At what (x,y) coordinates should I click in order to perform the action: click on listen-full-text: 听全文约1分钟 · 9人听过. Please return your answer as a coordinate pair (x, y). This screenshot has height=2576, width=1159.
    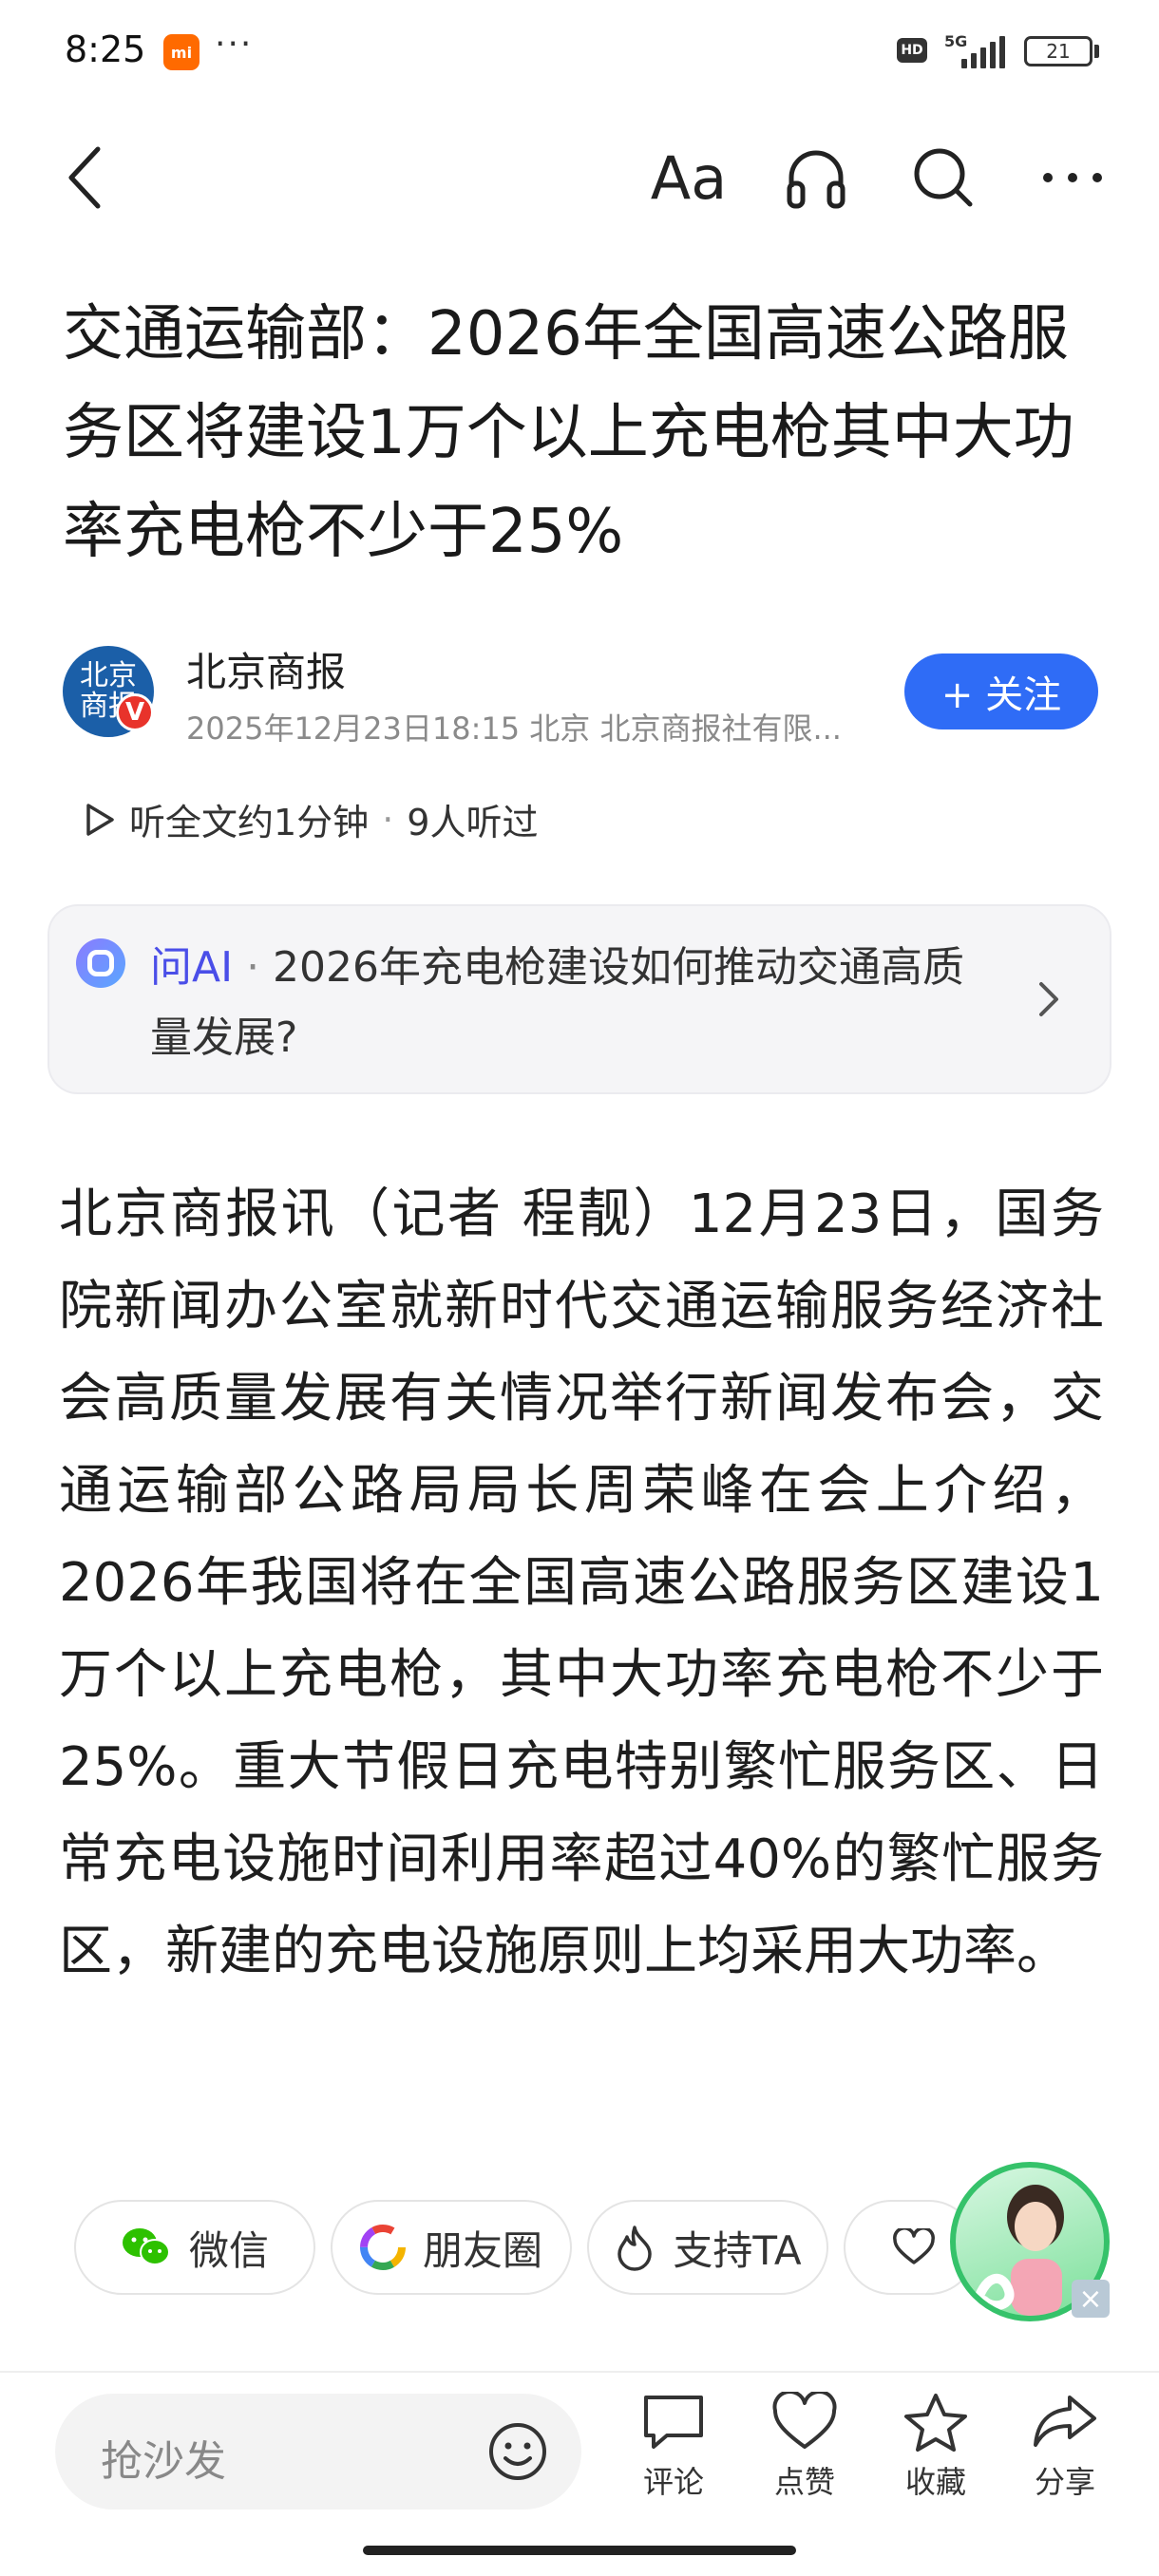
    Looking at the image, I should click on (311, 819).